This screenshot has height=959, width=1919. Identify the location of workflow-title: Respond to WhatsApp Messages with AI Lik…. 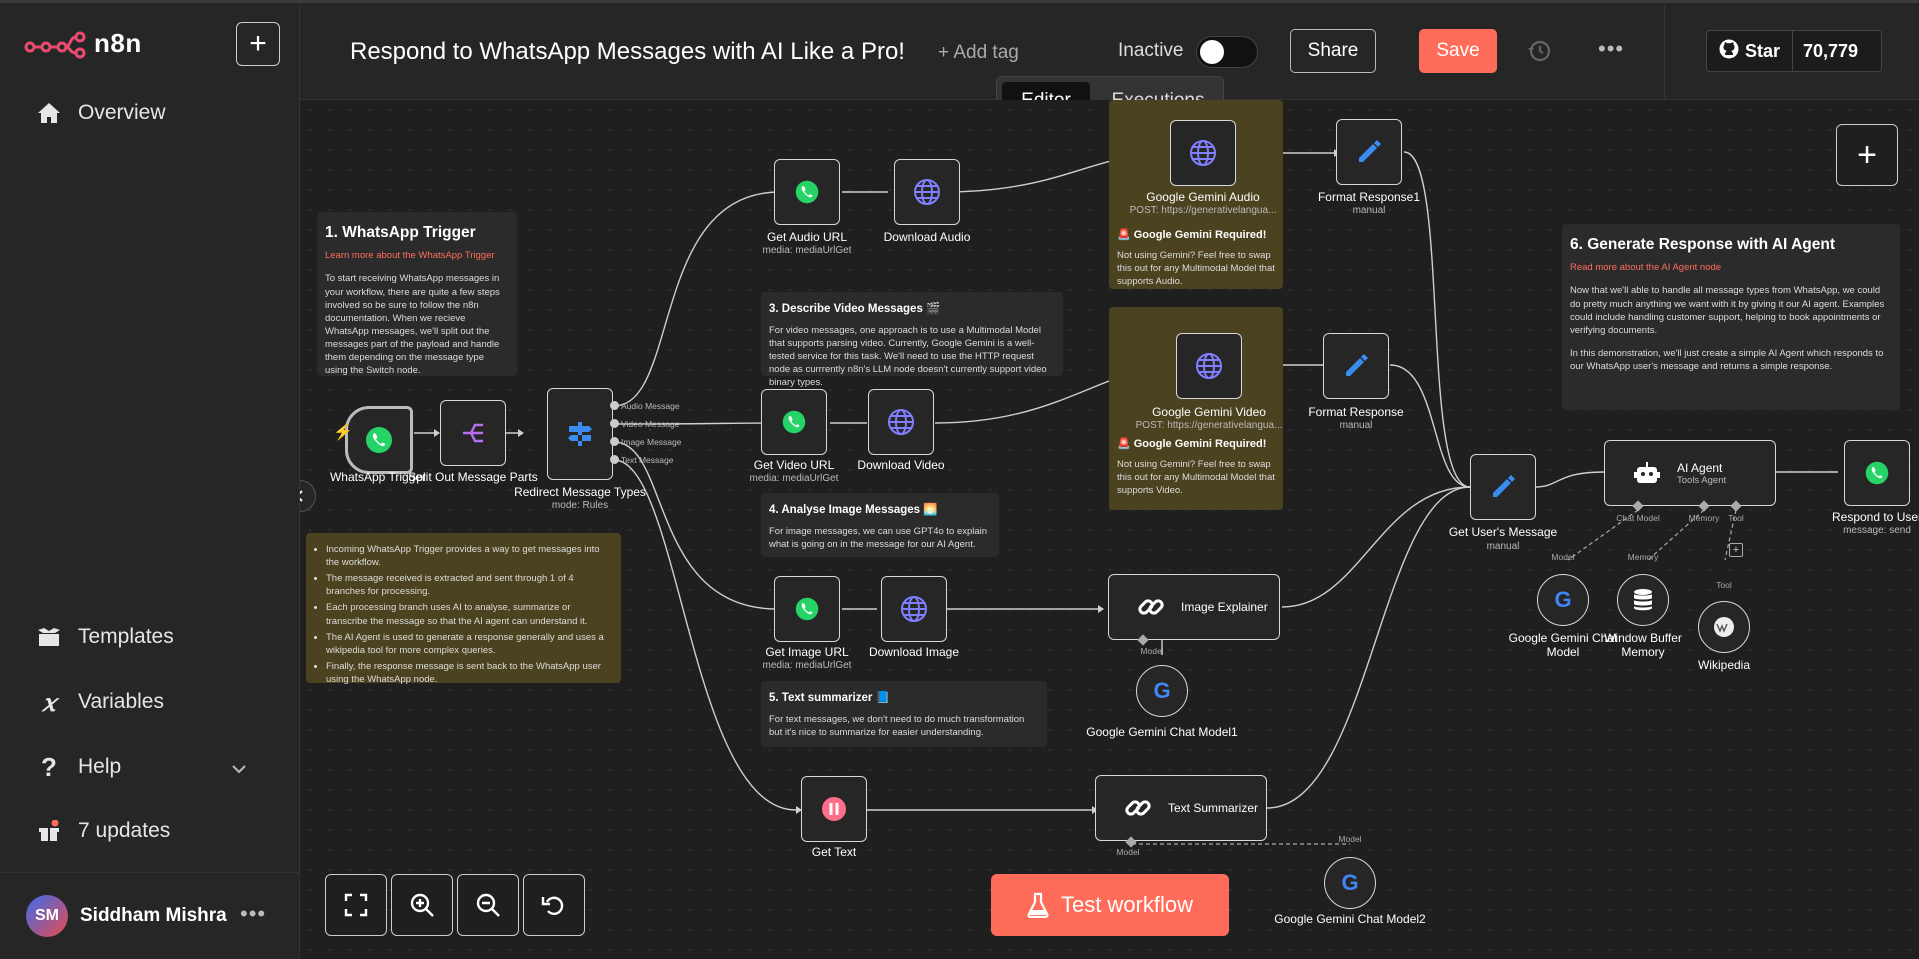
(627, 52).